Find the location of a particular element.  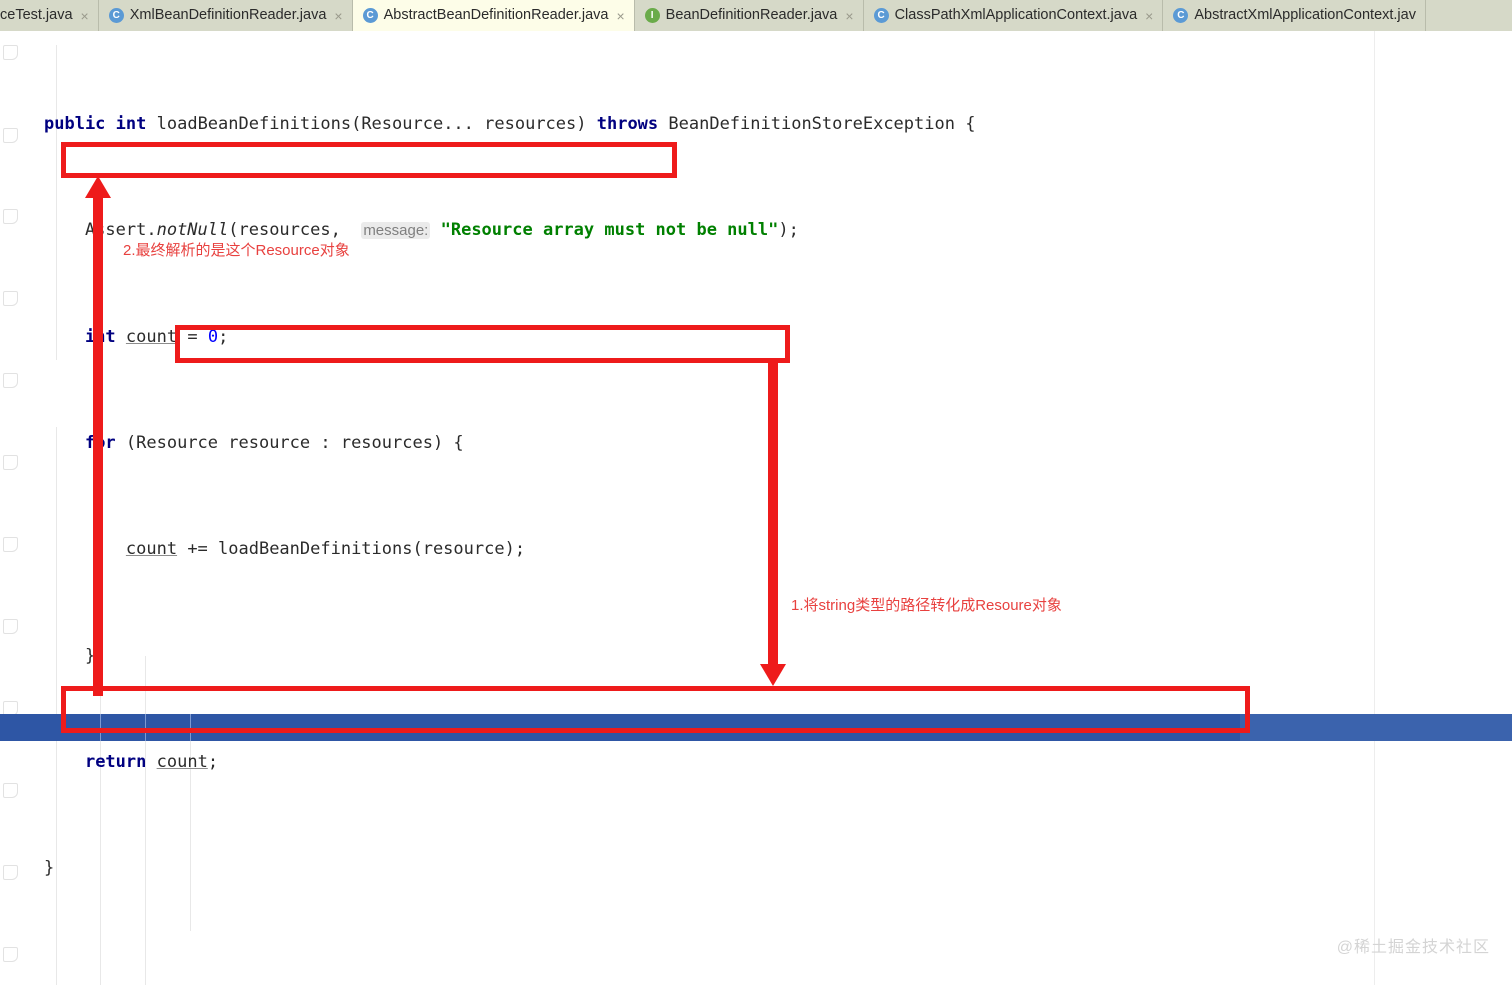

tab-label: AbstractBeanDefinitionReader.java is located at coordinates (496, 15).